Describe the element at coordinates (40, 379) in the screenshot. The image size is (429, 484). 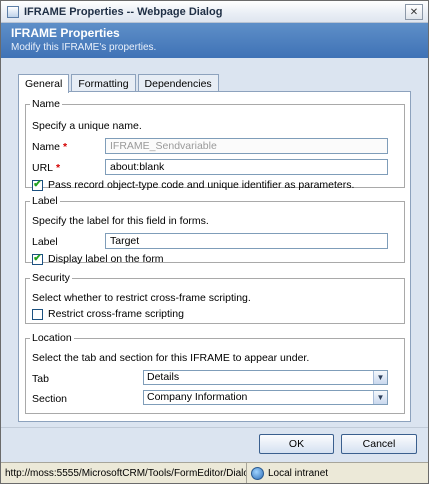
I see `tab-field-label: Tab` at that location.